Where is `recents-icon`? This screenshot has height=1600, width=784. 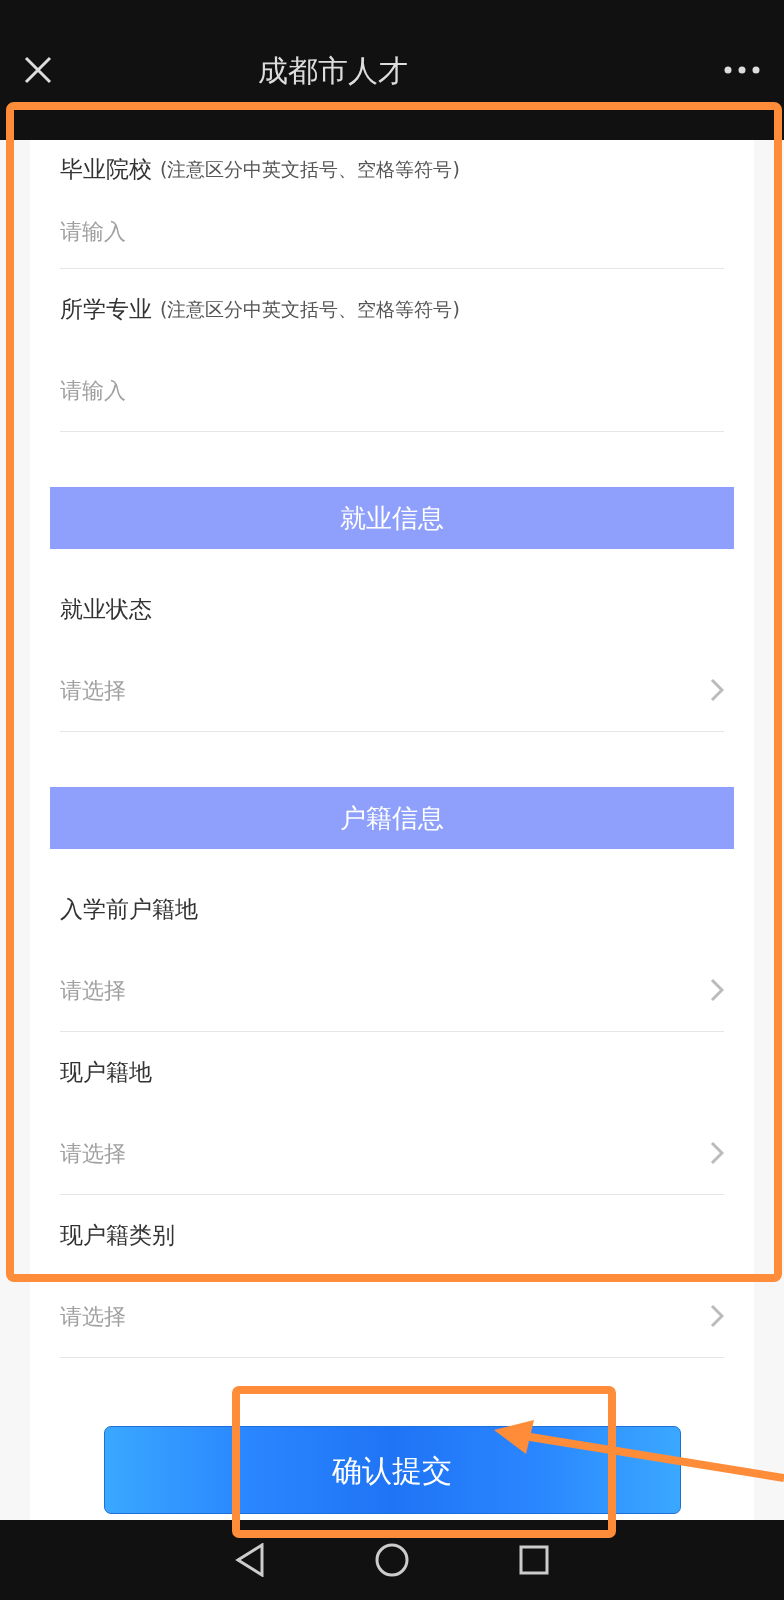 recents-icon is located at coordinates (534, 1560).